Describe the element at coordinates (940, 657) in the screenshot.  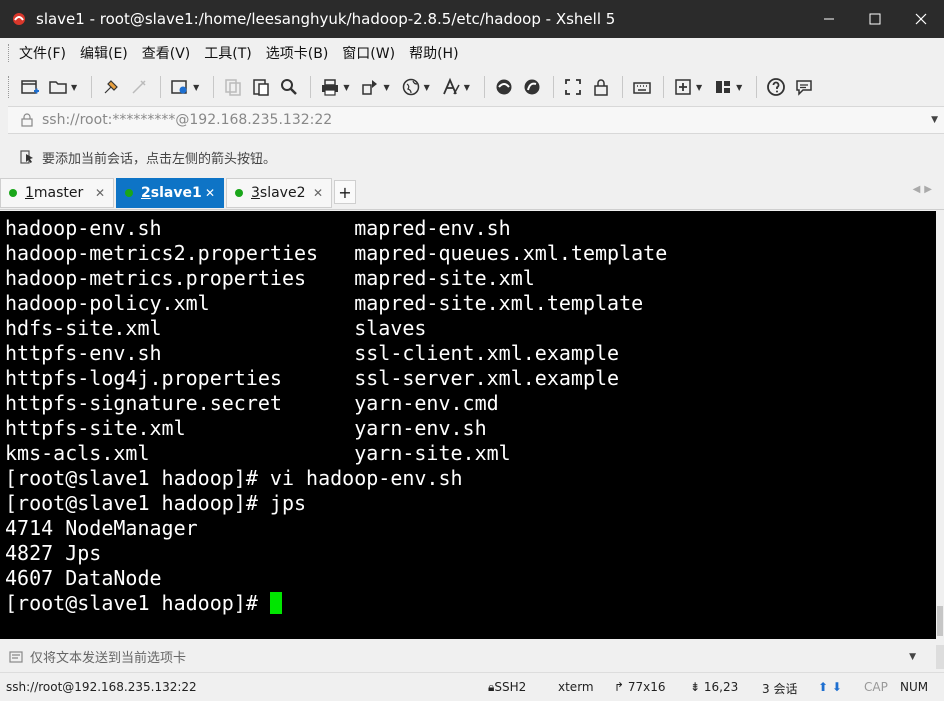
I see `compose-scrollbar` at that location.